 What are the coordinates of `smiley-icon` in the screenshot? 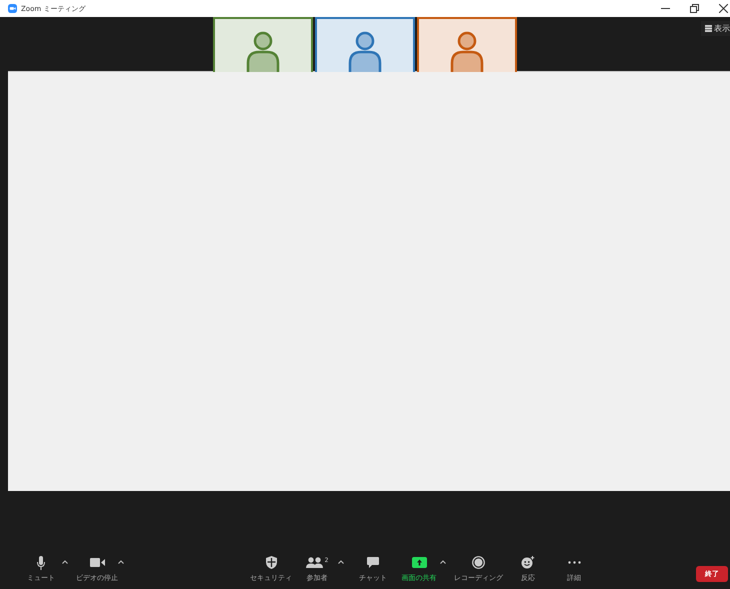 It's located at (528, 562).